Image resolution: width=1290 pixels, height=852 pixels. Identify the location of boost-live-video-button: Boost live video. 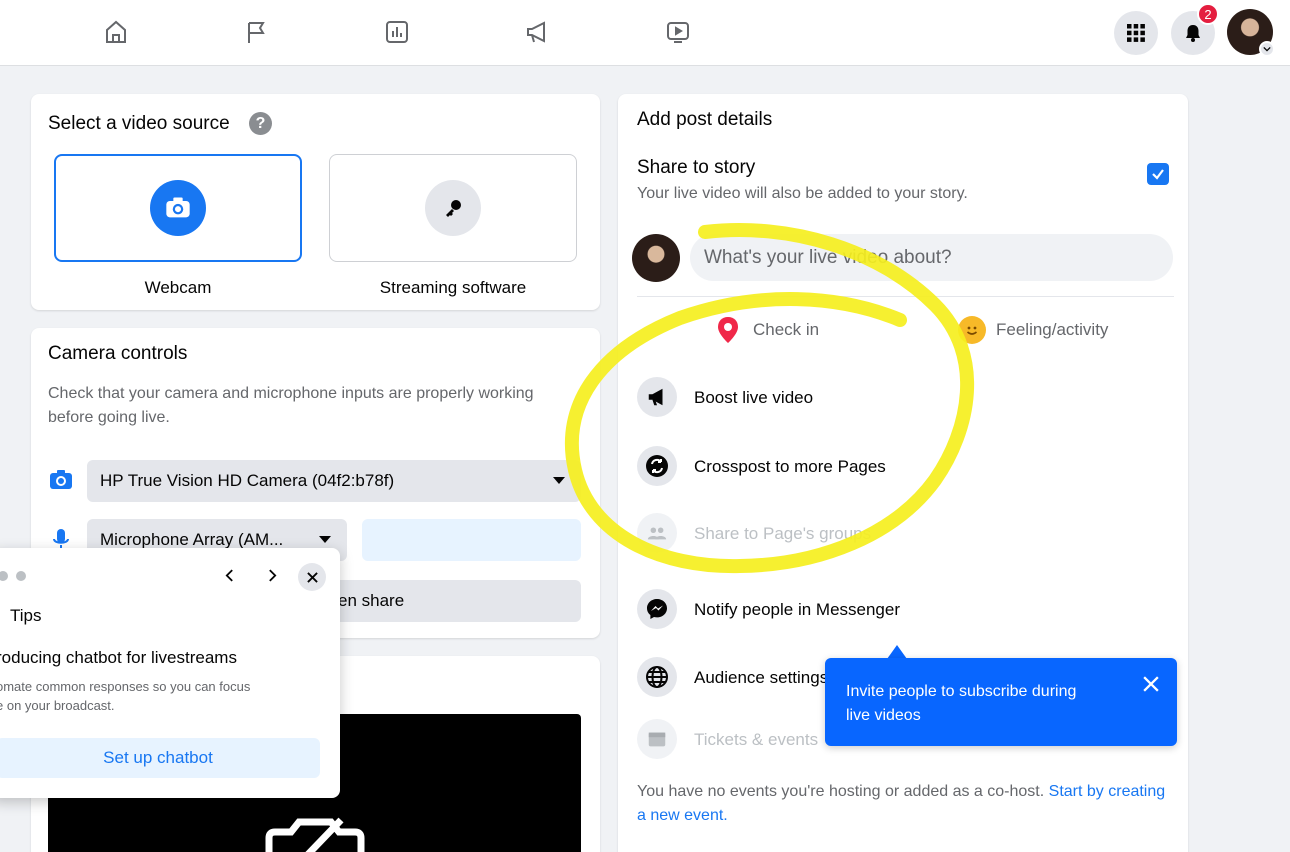
(753, 398).